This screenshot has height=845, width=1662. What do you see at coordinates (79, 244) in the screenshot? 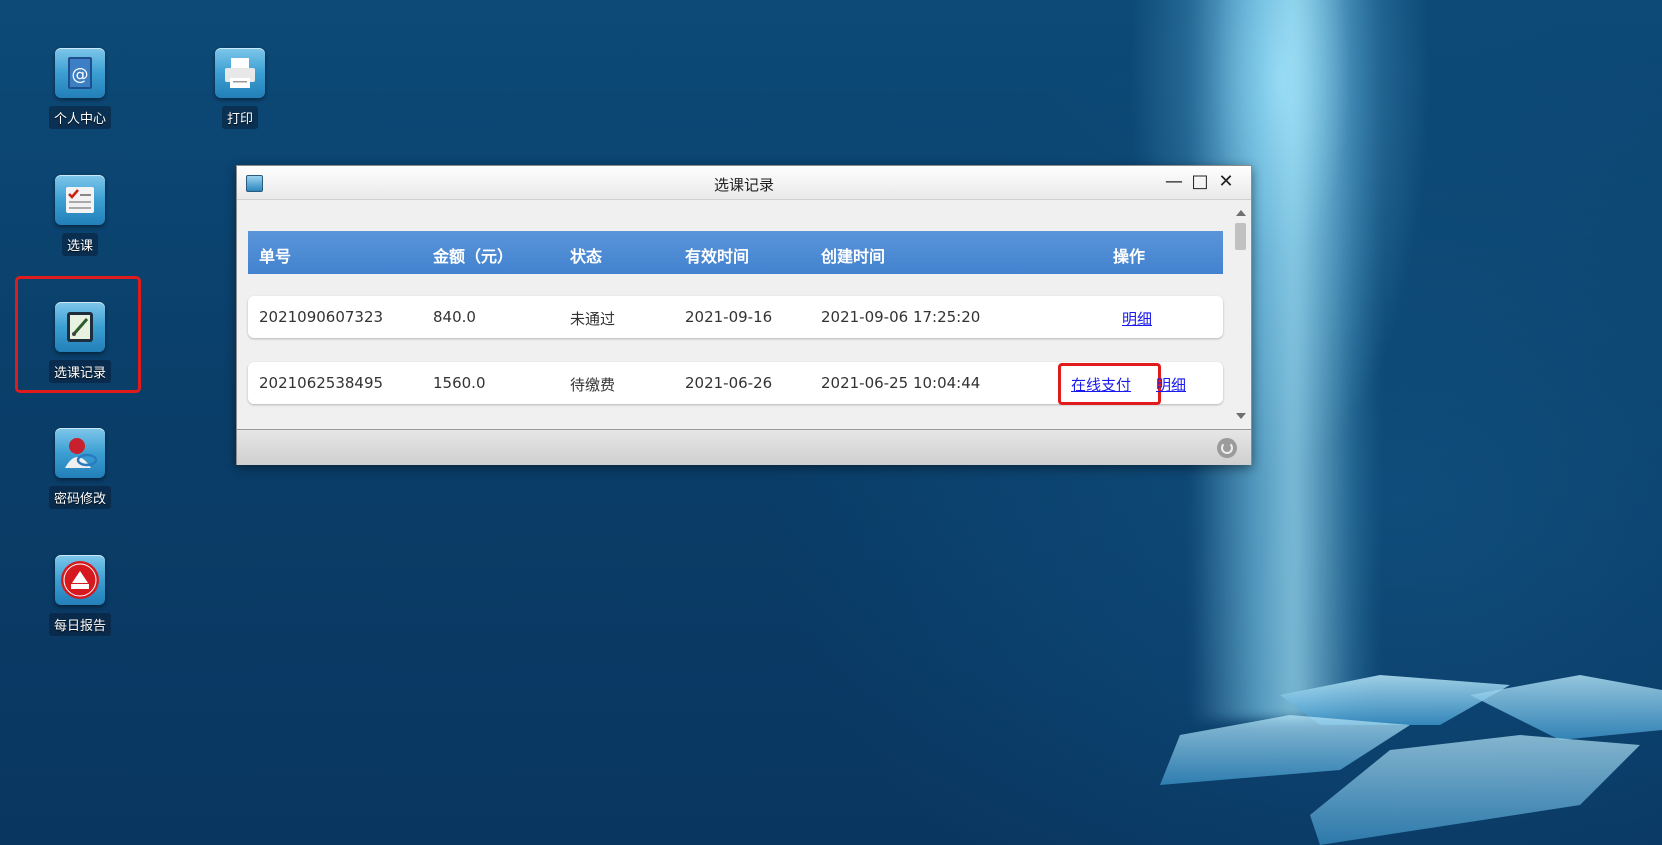
I see `desktop-icon-label: 选课` at bounding box center [79, 244].